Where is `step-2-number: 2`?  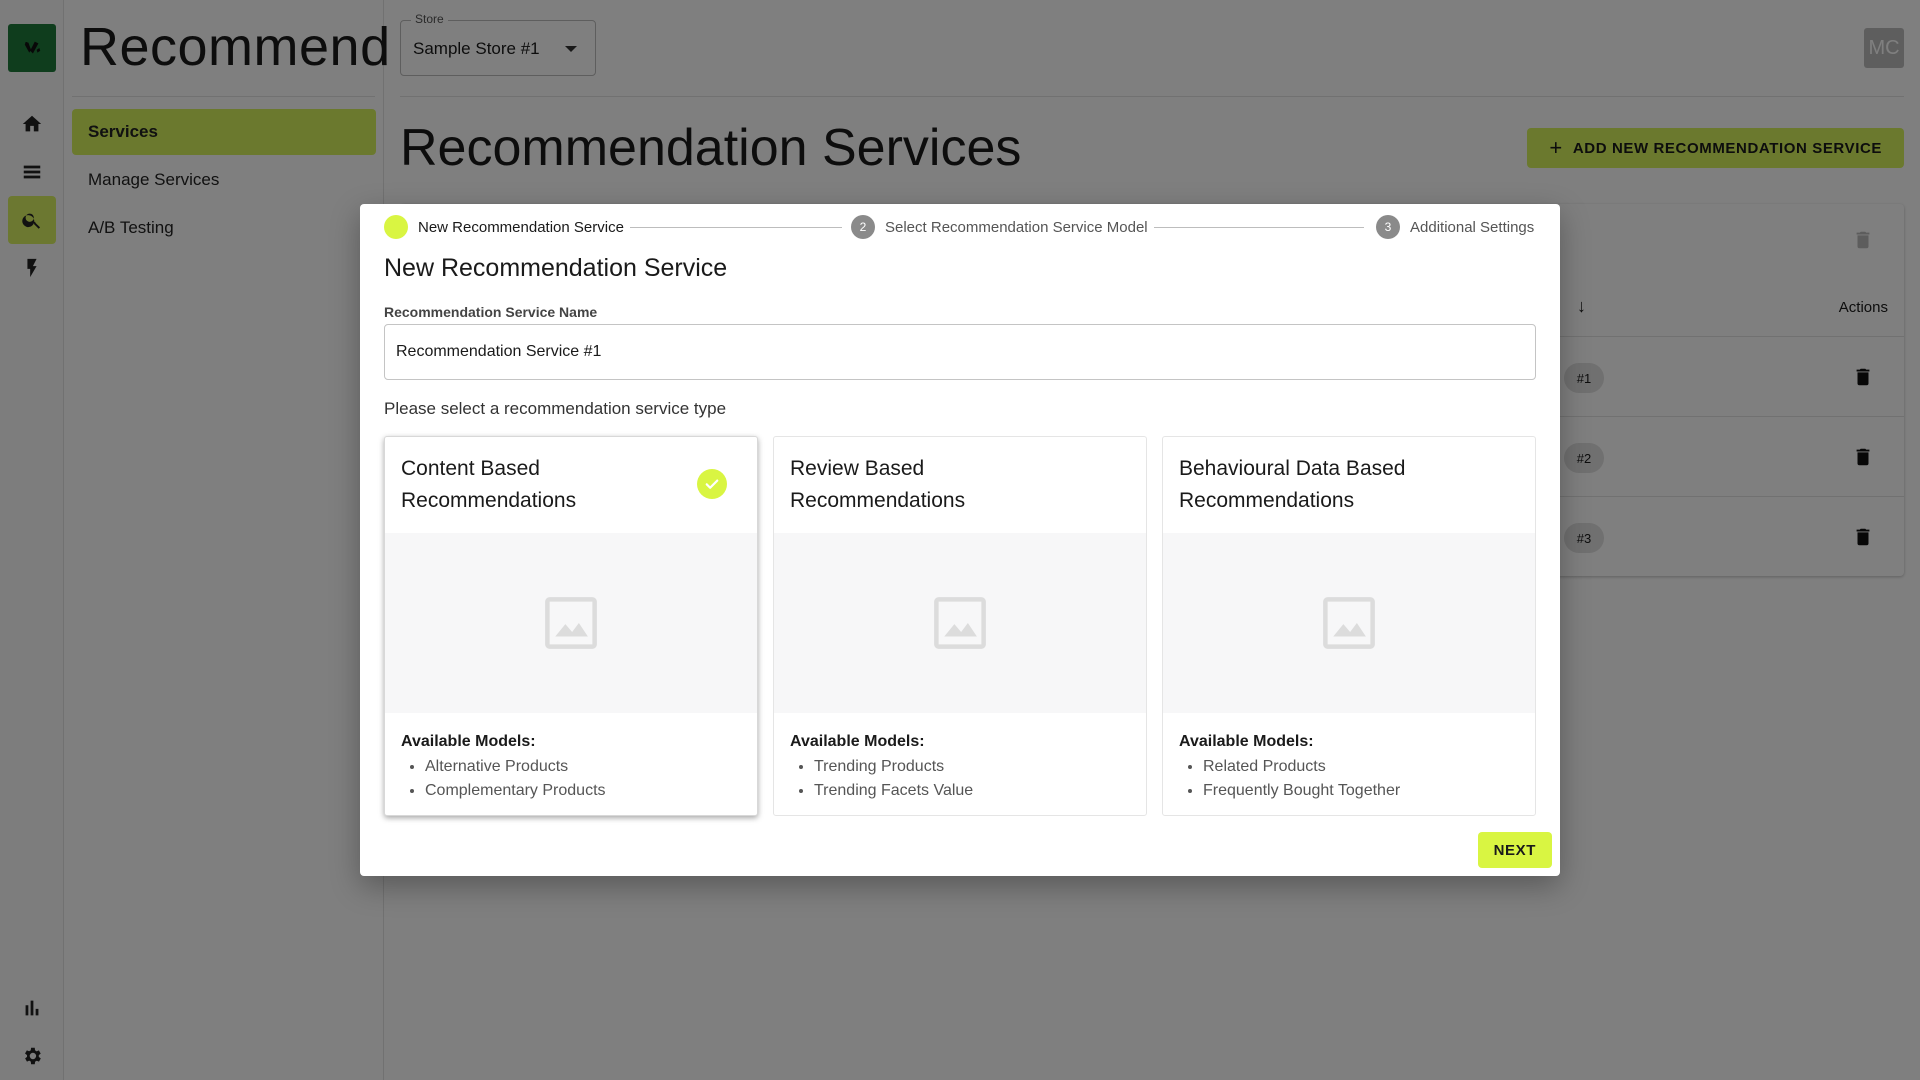 step-2-number: 2 is located at coordinates (863, 227).